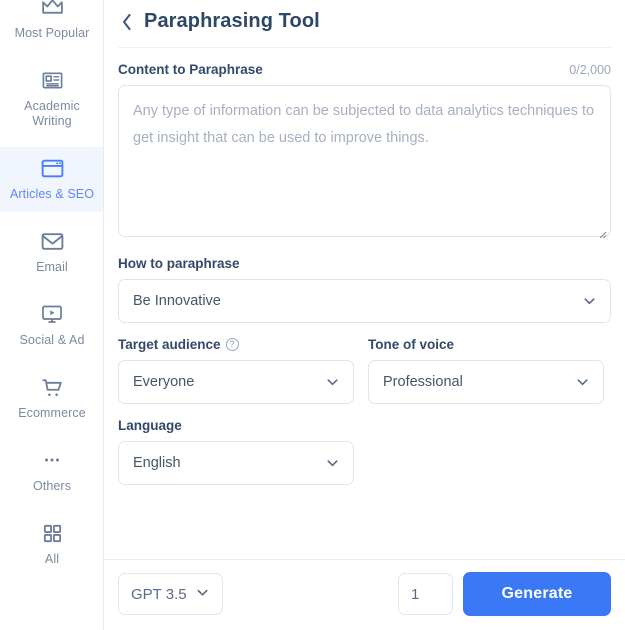 The width and height of the screenshot is (625, 630). I want to click on sidebar-item-most-popular: Most Popular, so click(51, 25).